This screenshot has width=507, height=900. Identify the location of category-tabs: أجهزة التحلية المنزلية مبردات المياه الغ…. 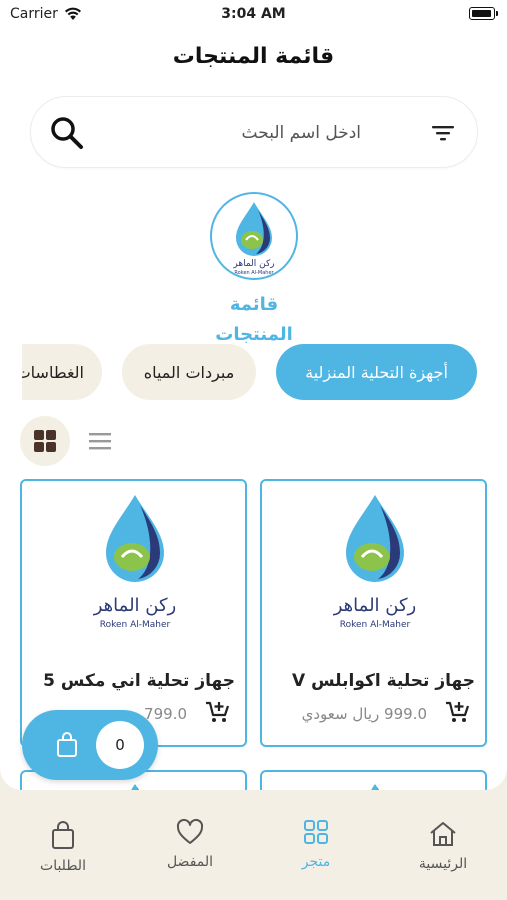
(254, 373).